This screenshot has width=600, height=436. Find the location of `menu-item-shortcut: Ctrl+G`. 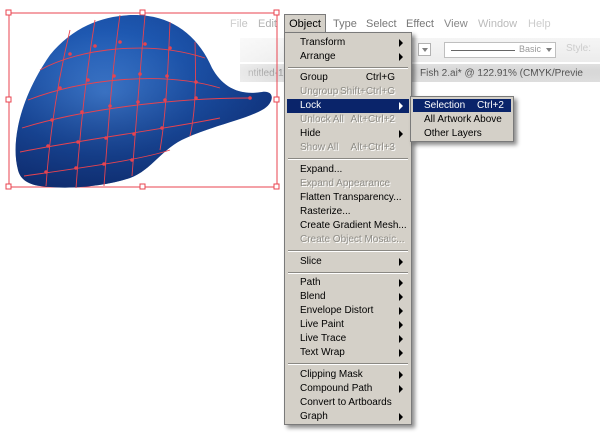

menu-item-shortcut: Ctrl+G is located at coordinates (380, 77).